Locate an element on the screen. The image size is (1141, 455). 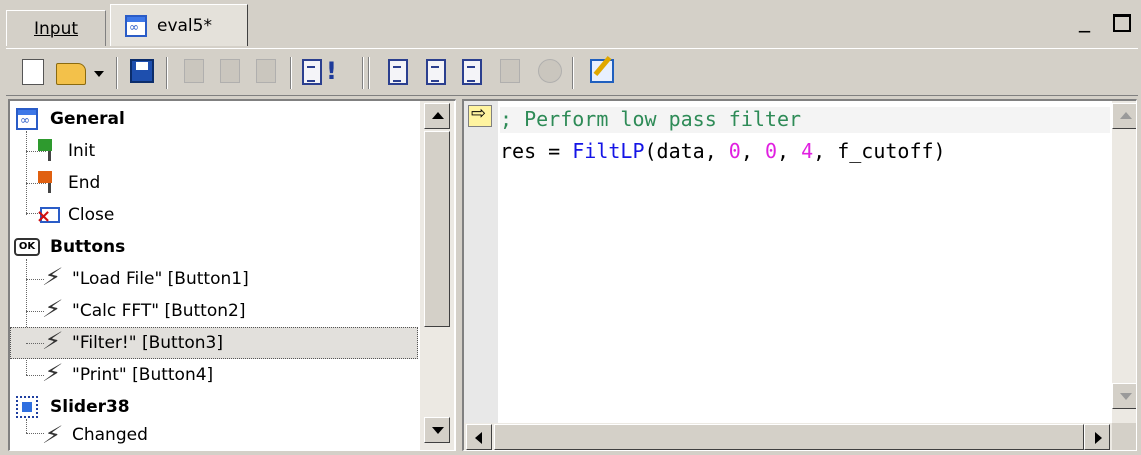
arrow-right-icon is located at coordinates (1098, 438).